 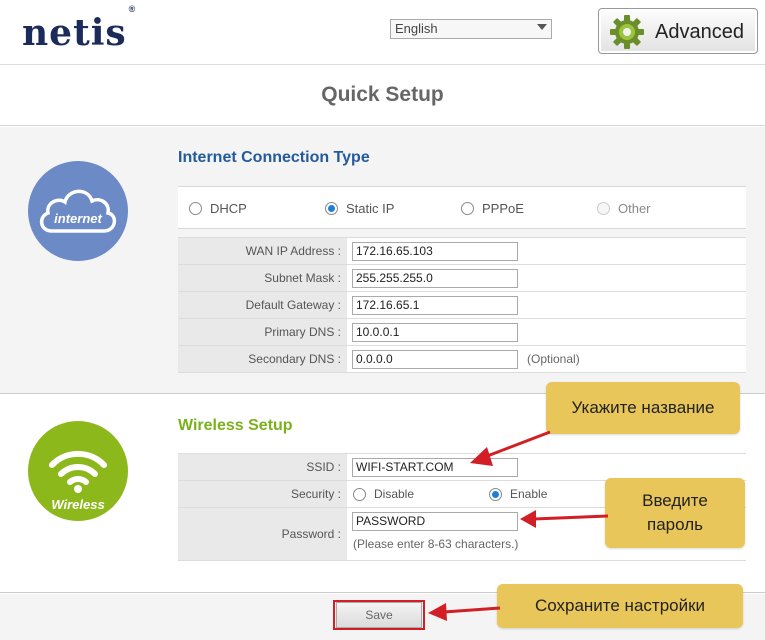 What do you see at coordinates (78, 218) in the screenshot?
I see `internet-icon-label: internet` at bounding box center [78, 218].